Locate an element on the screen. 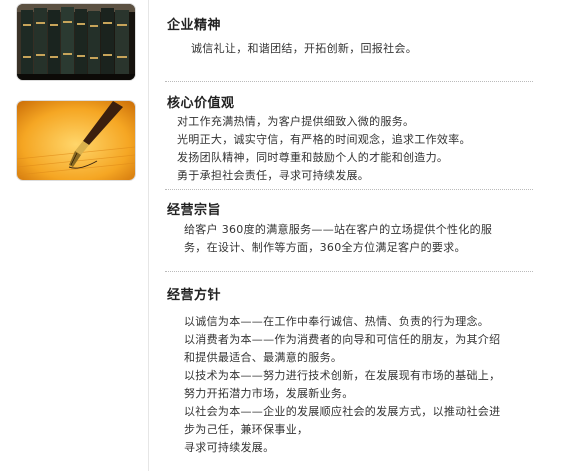 This screenshot has height=471, width=564. section-line: 务，在设计、制作等方面，360全方位满足客户的要求。 is located at coordinates (325, 247).